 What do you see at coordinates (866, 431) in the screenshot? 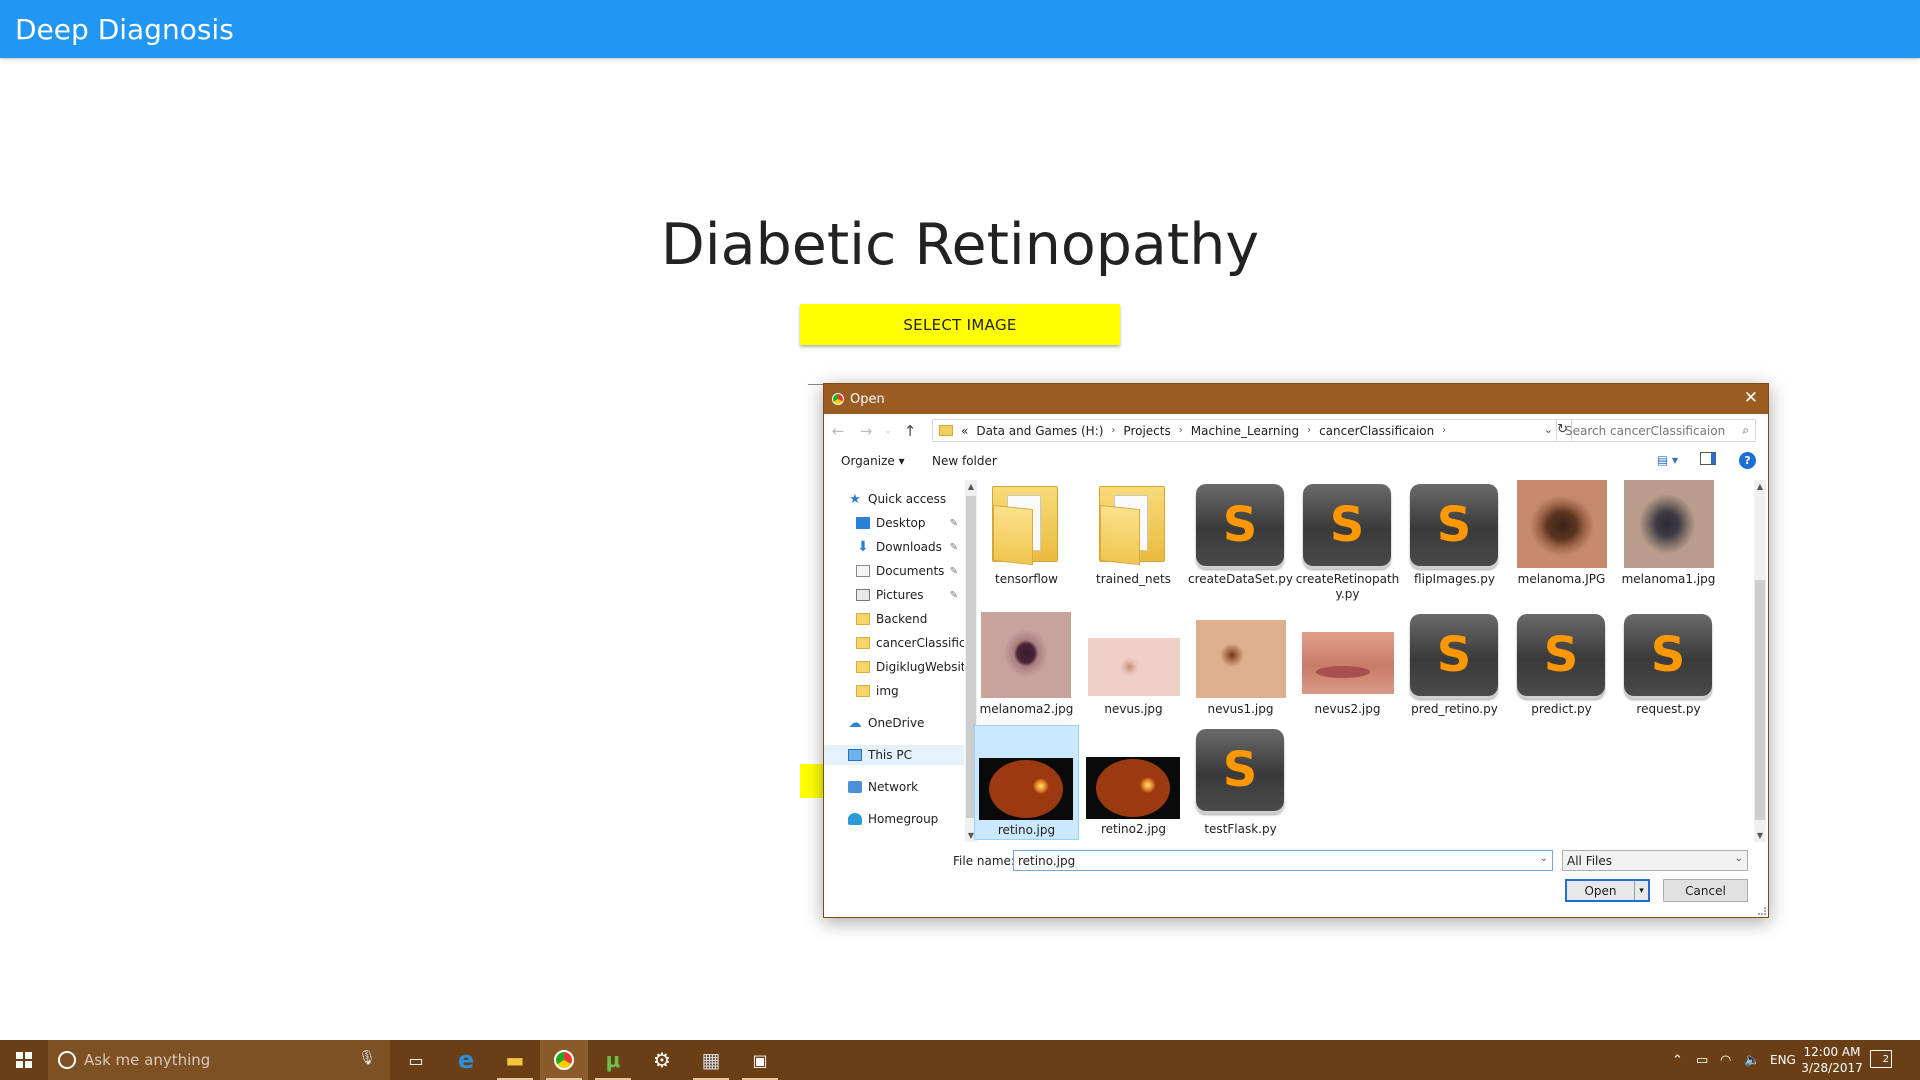
I see `forward-arrow-icon: →` at bounding box center [866, 431].